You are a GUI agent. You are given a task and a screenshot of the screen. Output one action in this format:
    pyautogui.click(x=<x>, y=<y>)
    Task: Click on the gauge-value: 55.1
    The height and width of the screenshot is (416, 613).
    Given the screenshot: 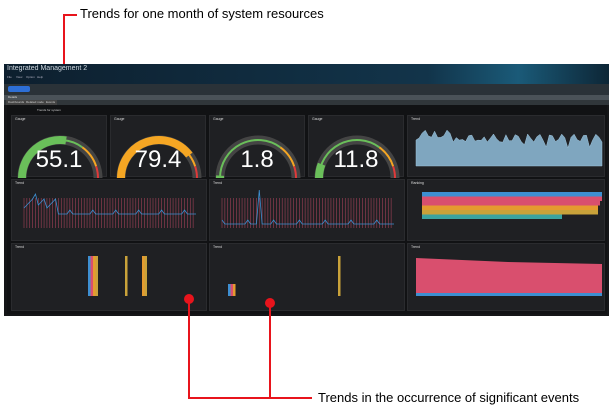 What is the action you would take?
    pyautogui.click(x=59, y=159)
    